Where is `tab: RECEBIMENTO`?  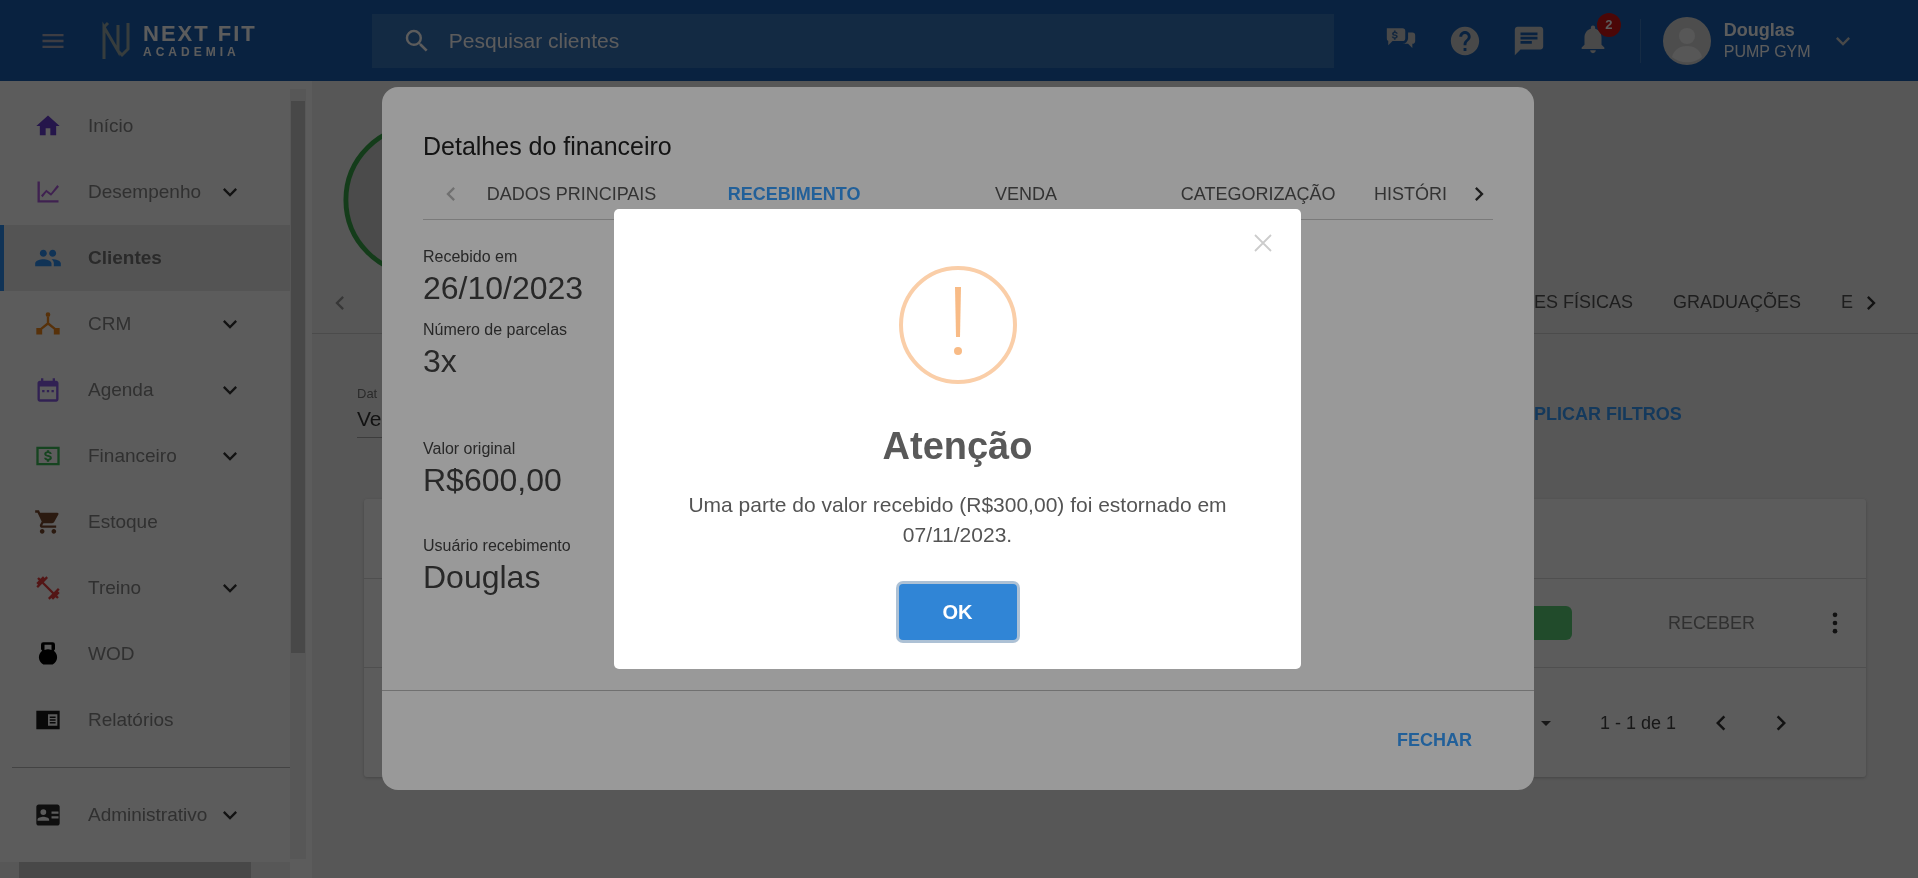
tab: RECEBIMENTO is located at coordinates (794, 194).